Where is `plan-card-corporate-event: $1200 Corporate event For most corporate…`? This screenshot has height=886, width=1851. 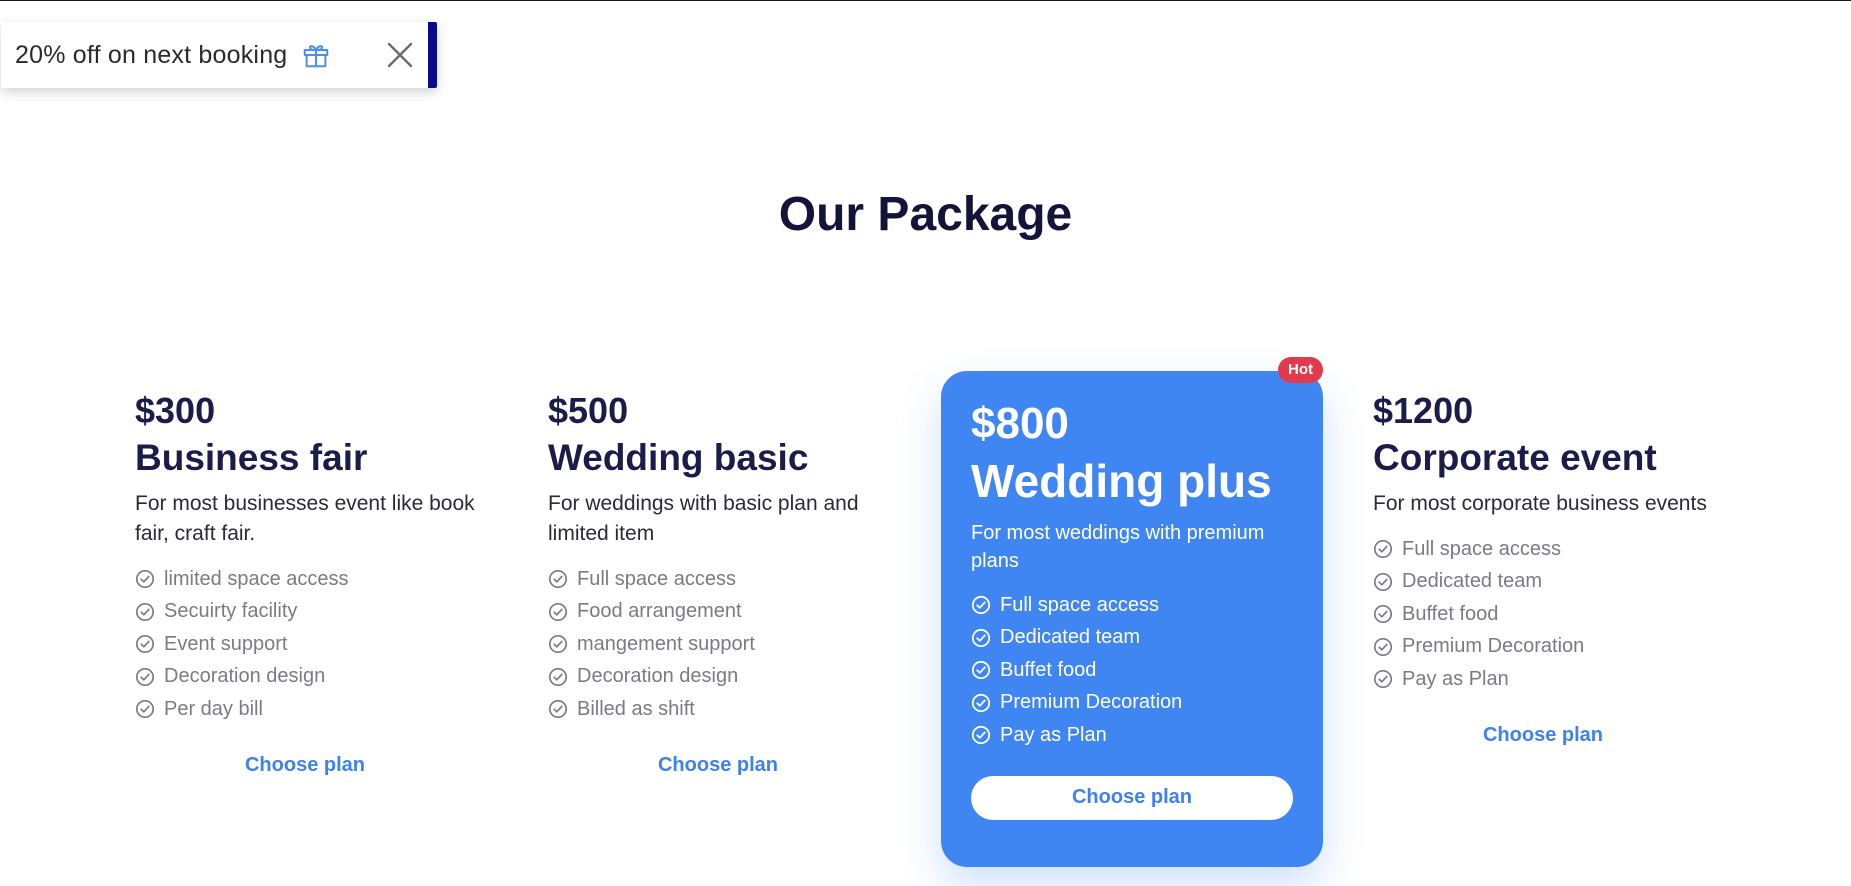
plan-card-corporate-event: $1200 Corporate event For most corporate… is located at coordinates (1543, 568).